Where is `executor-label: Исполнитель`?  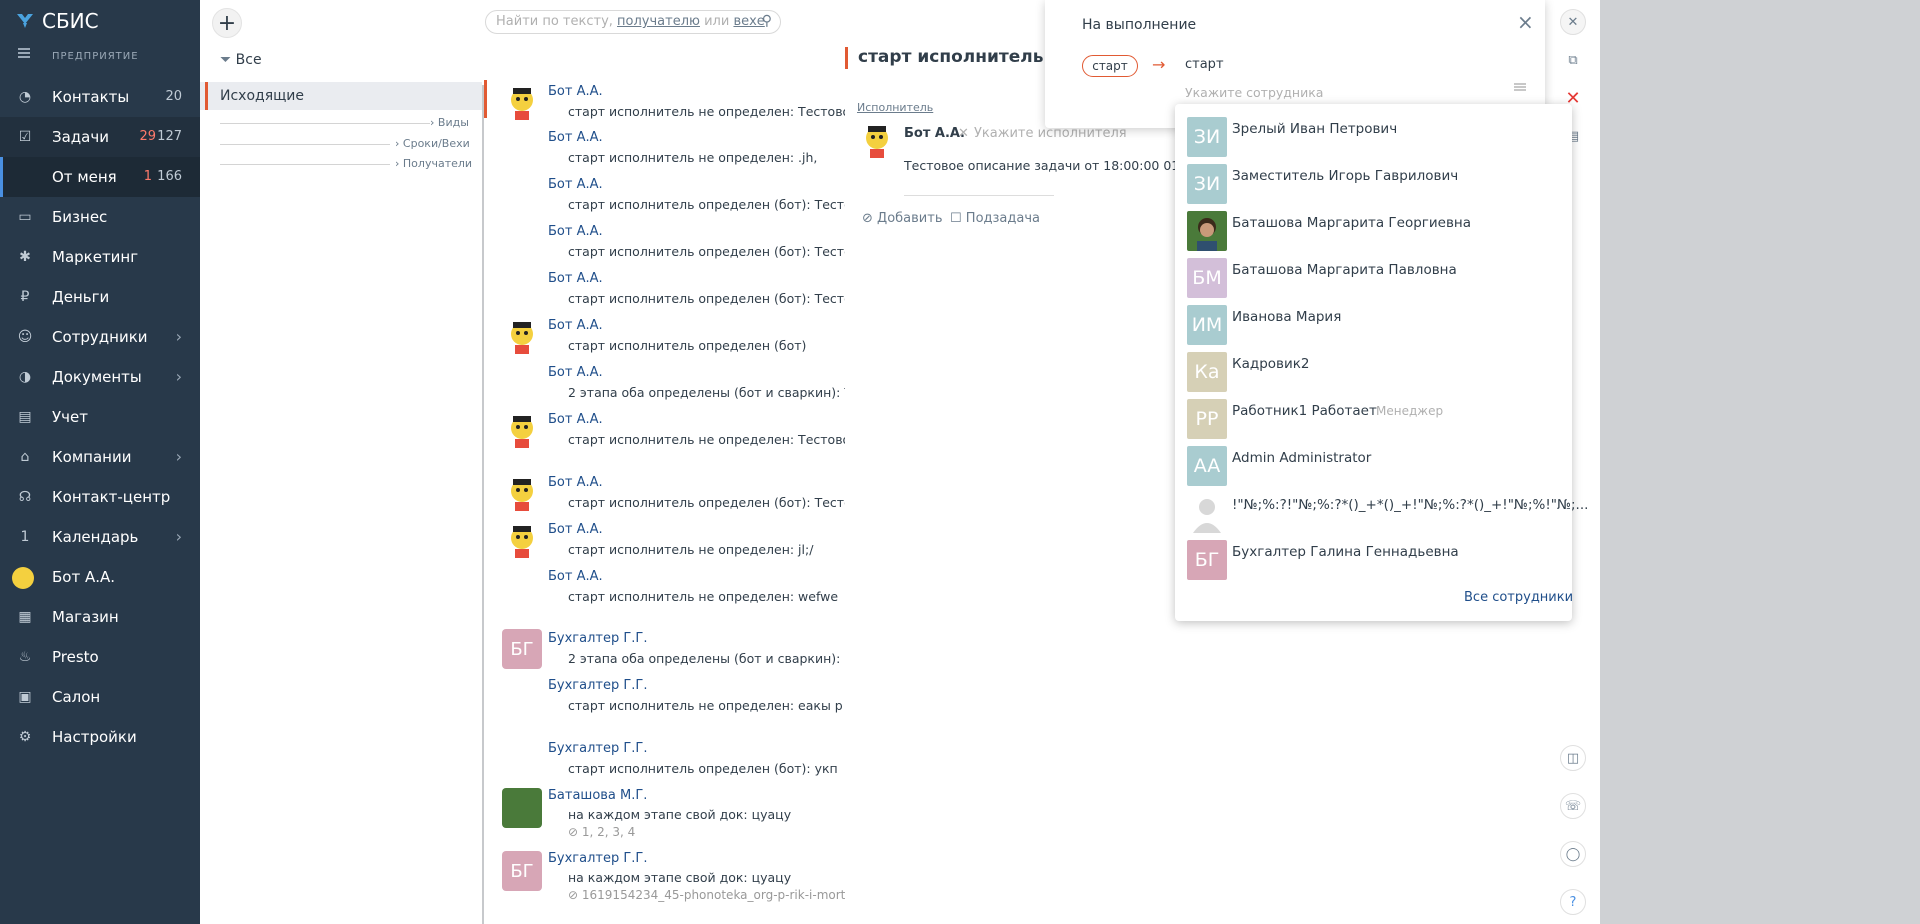 executor-label: Исполнитель is located at coordinates (895, 107).